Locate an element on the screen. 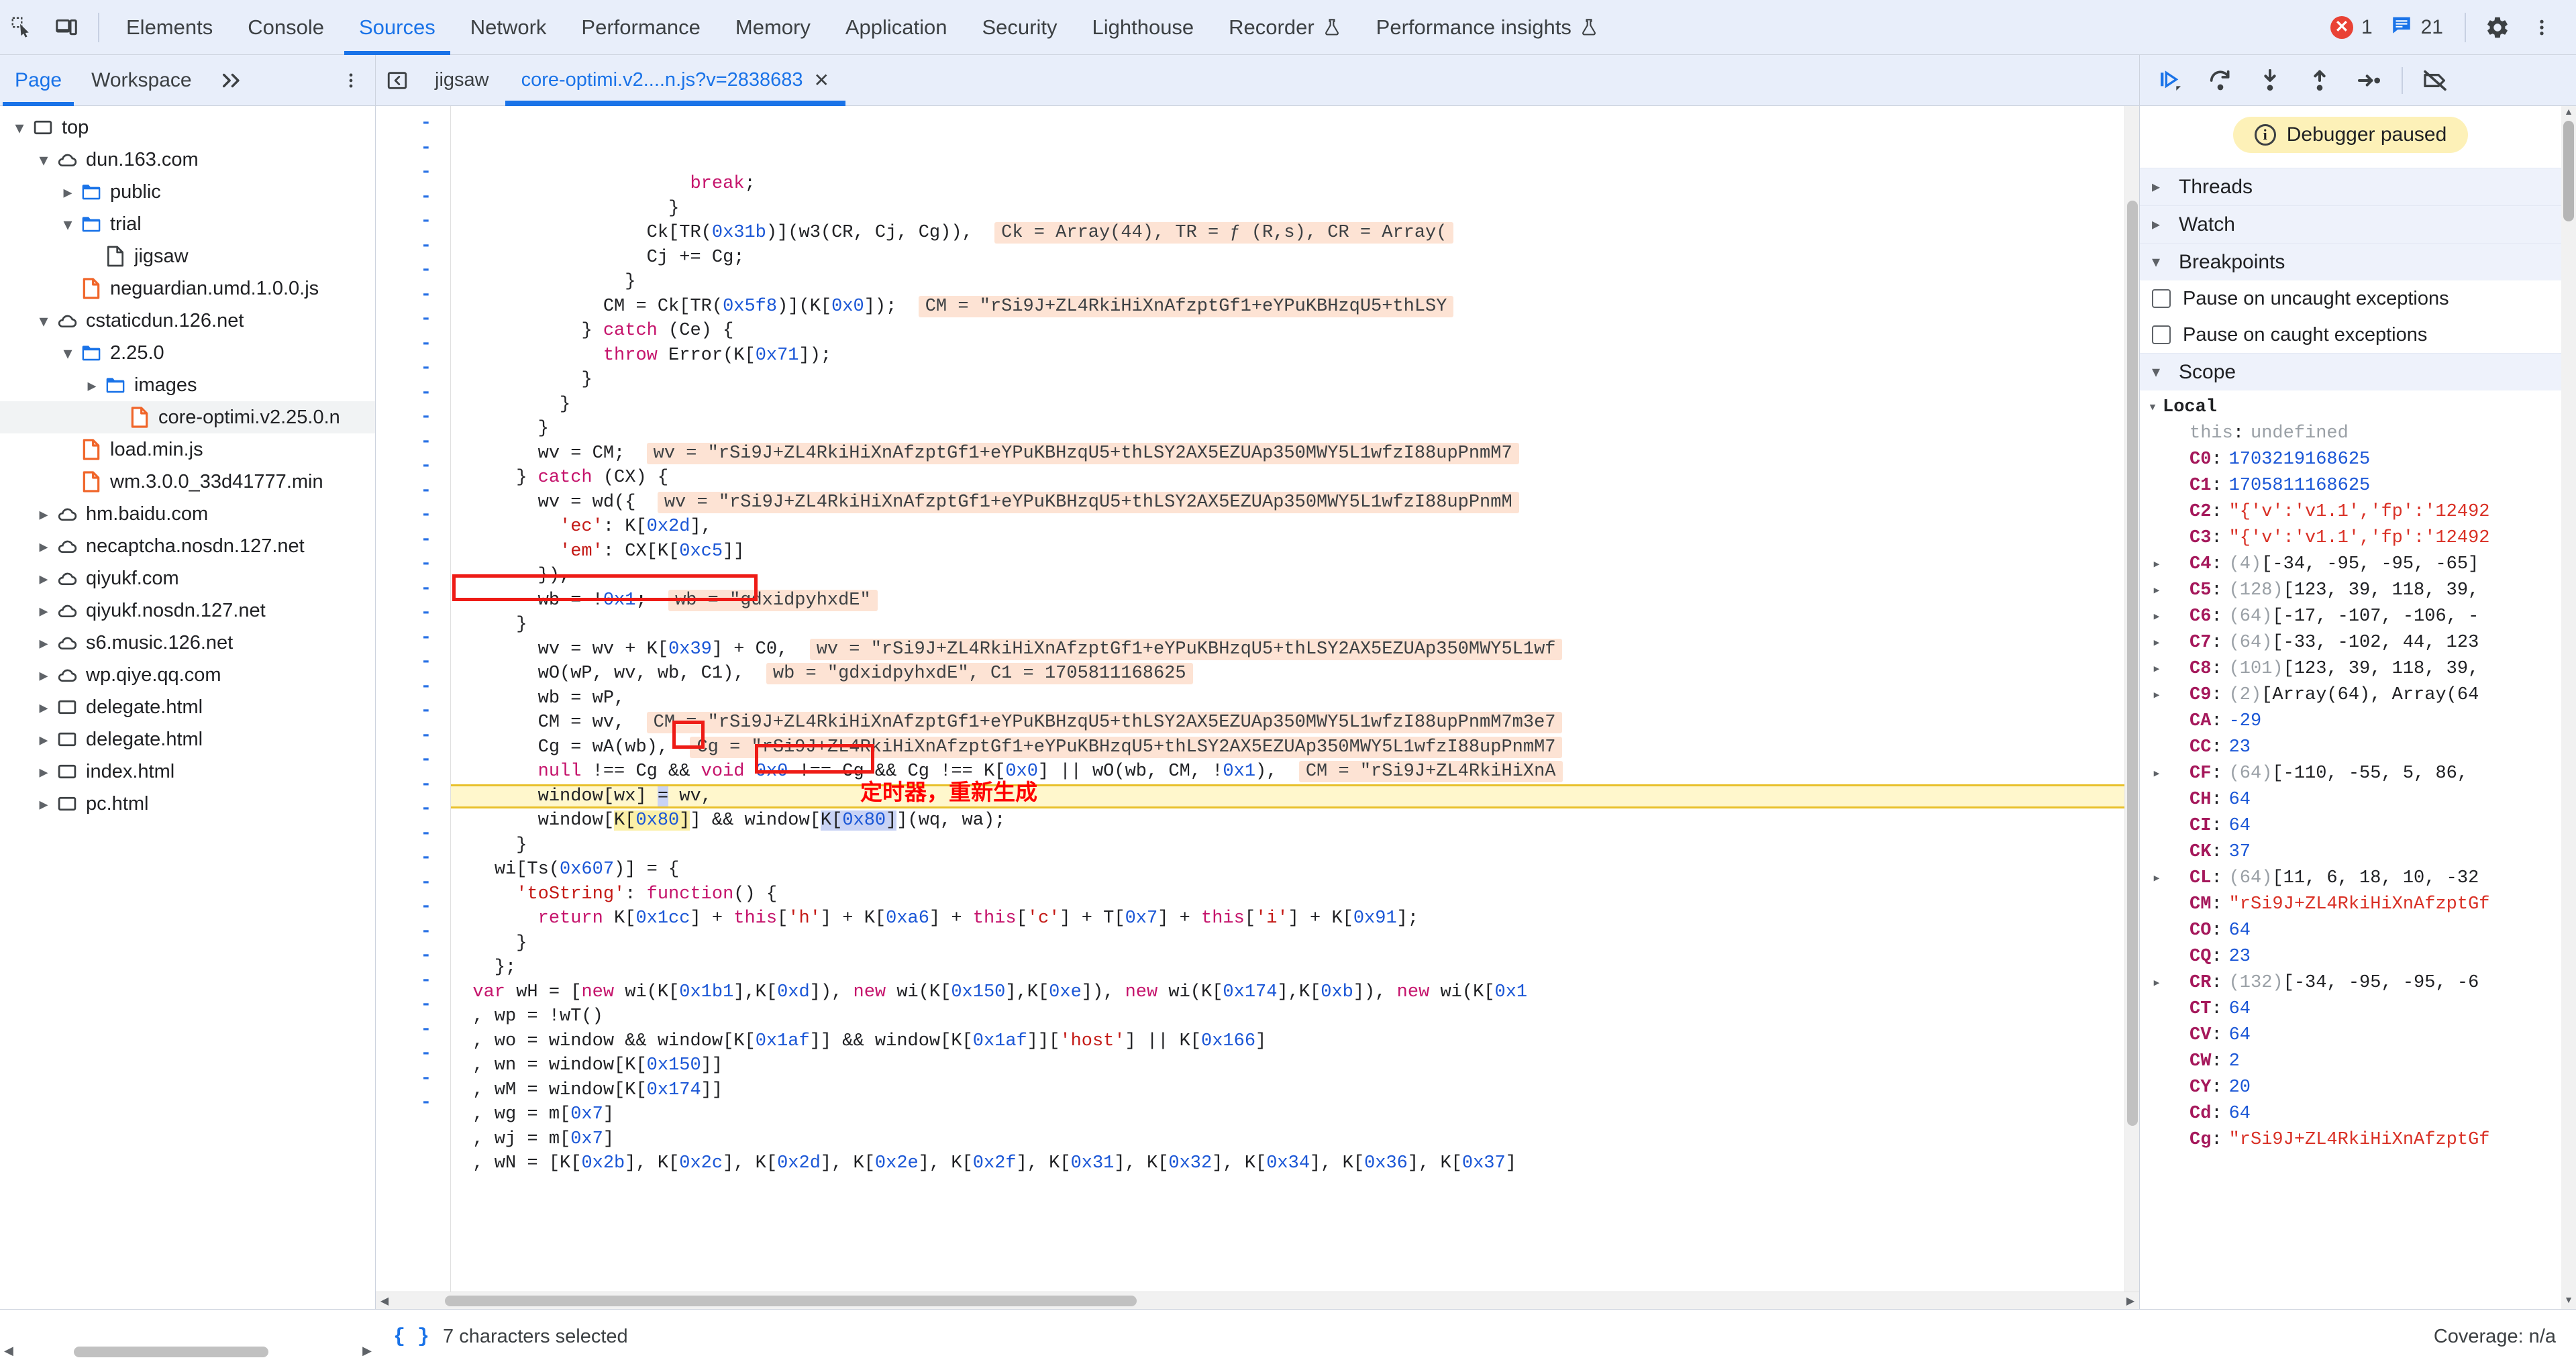  code-line: 'ec': K[0x2d], is located at coordinates (1287, 527).